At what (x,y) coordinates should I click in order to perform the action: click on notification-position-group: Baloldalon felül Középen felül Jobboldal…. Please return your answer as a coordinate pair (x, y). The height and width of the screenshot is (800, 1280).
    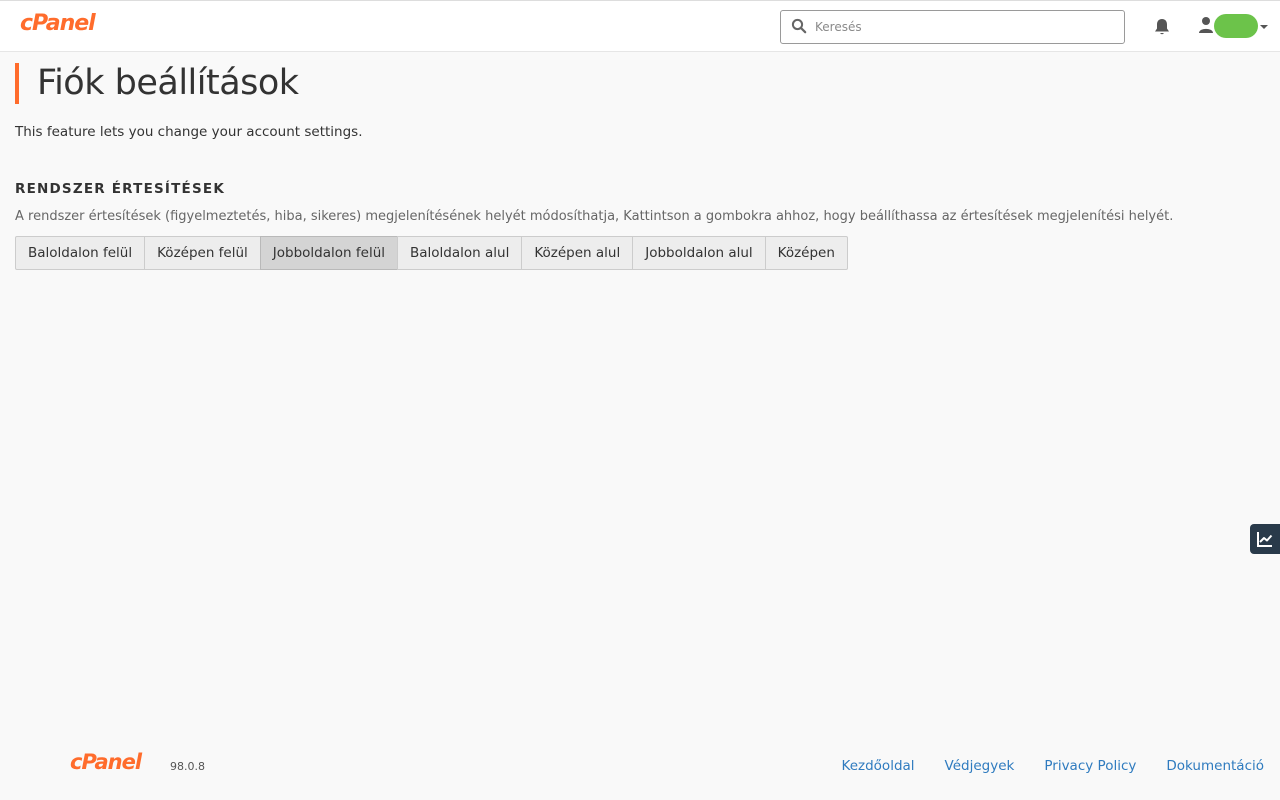
    Looking at the image, I should click on (431, 253).